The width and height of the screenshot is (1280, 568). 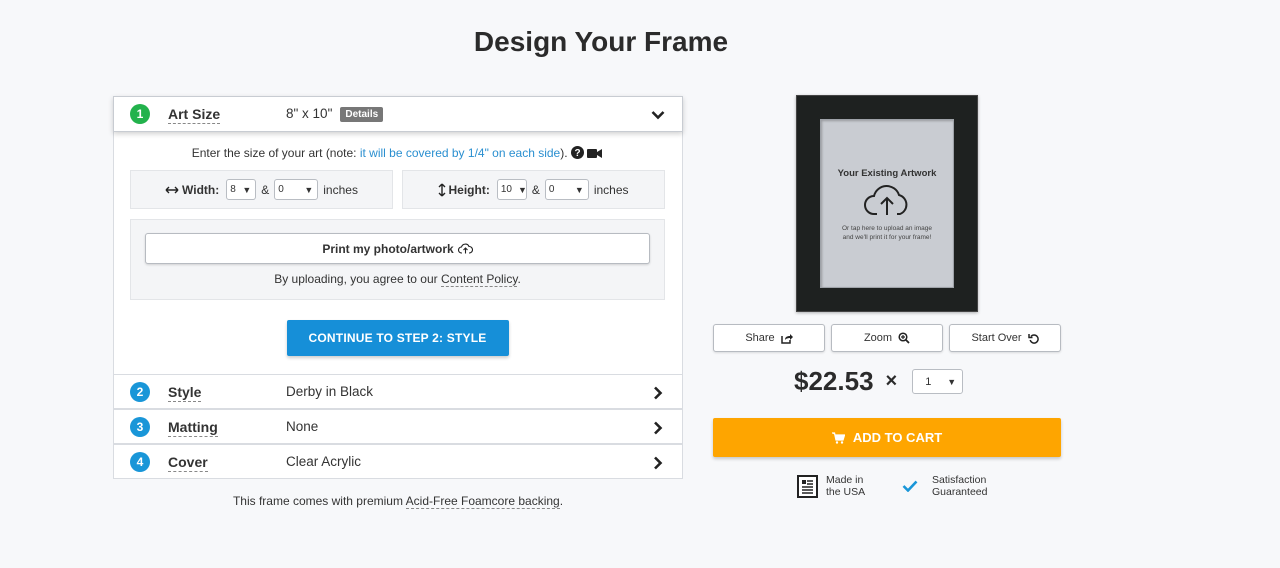 What do you see at coordinates (362, 114) in the screenshot?
I see `details-badge: Details` at bounding box center [362, 114].